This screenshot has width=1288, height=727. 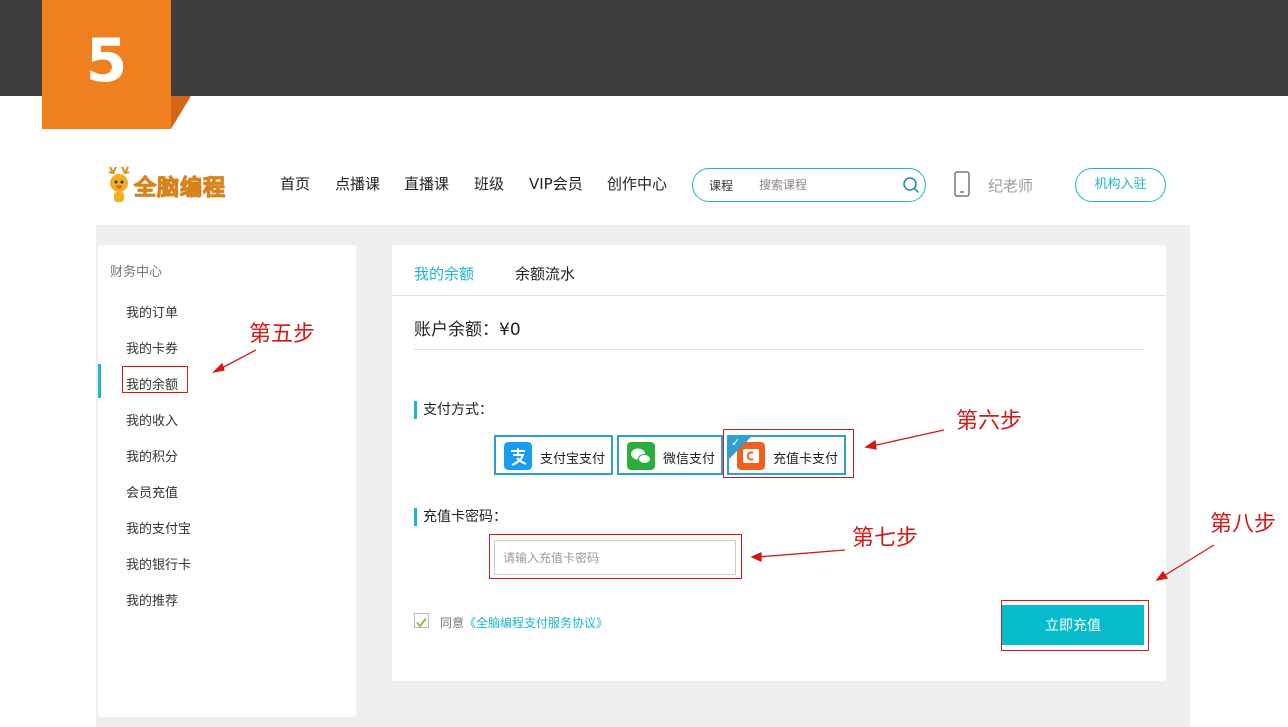 What do you see at coordinates (218, 368) in the screenshot?
I see `arrow-head-step5` at bounding box center [218, 368].